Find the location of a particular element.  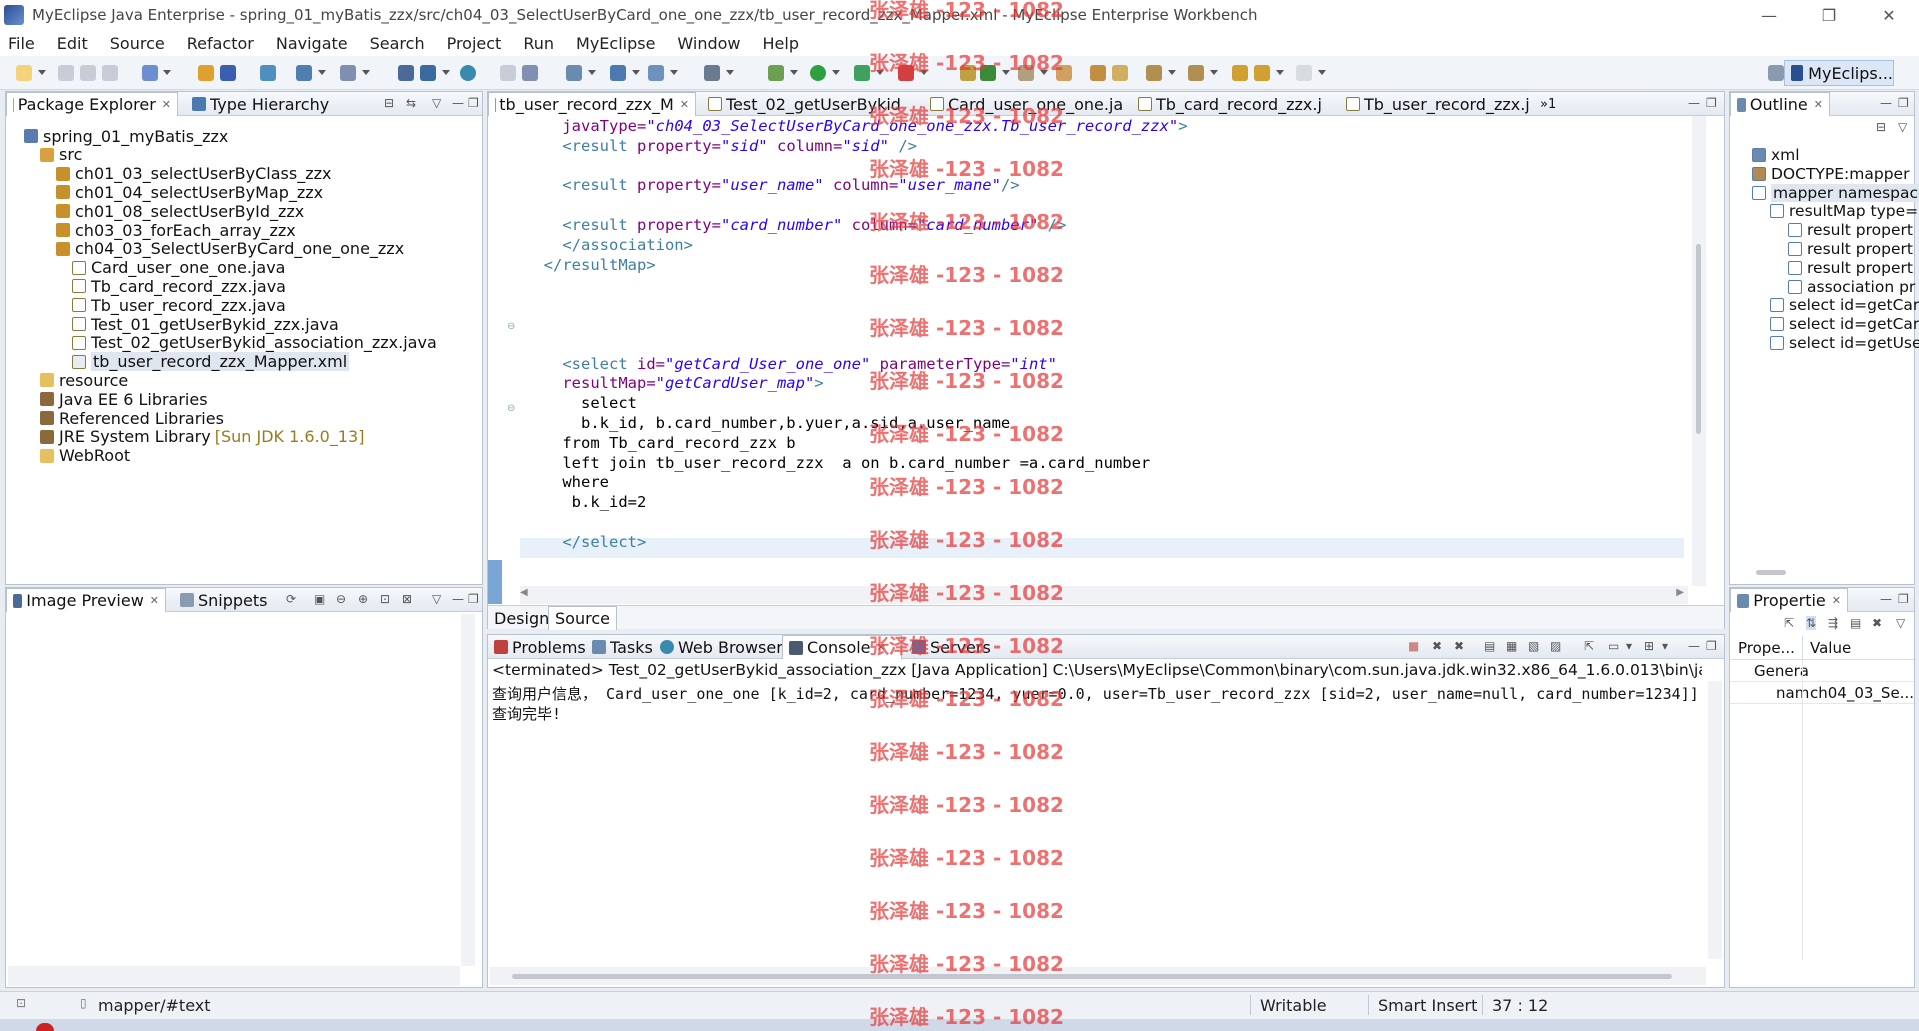

back-edit-icon is located at coordinates (508, 73).